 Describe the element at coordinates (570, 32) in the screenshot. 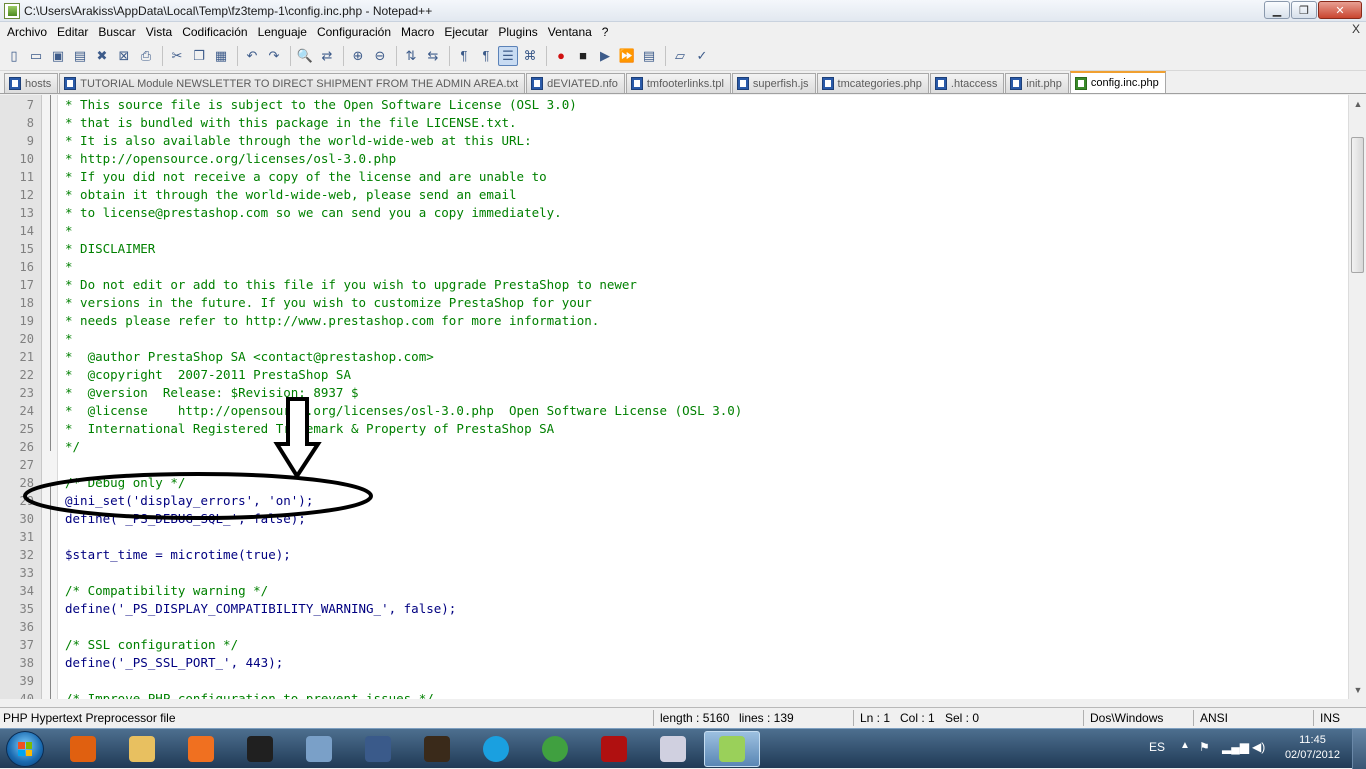

I see `menu-item: Ventana` at that location.